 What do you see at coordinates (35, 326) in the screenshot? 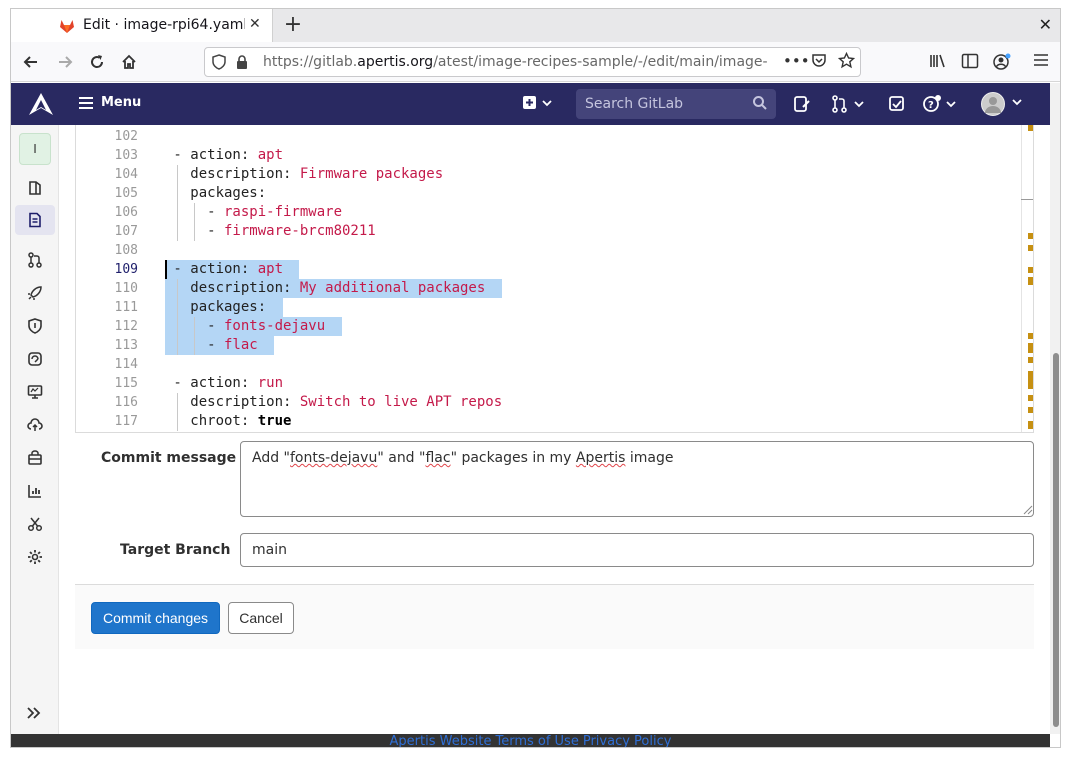
I see `security-shield-icon` at bounding box center [35, 326].